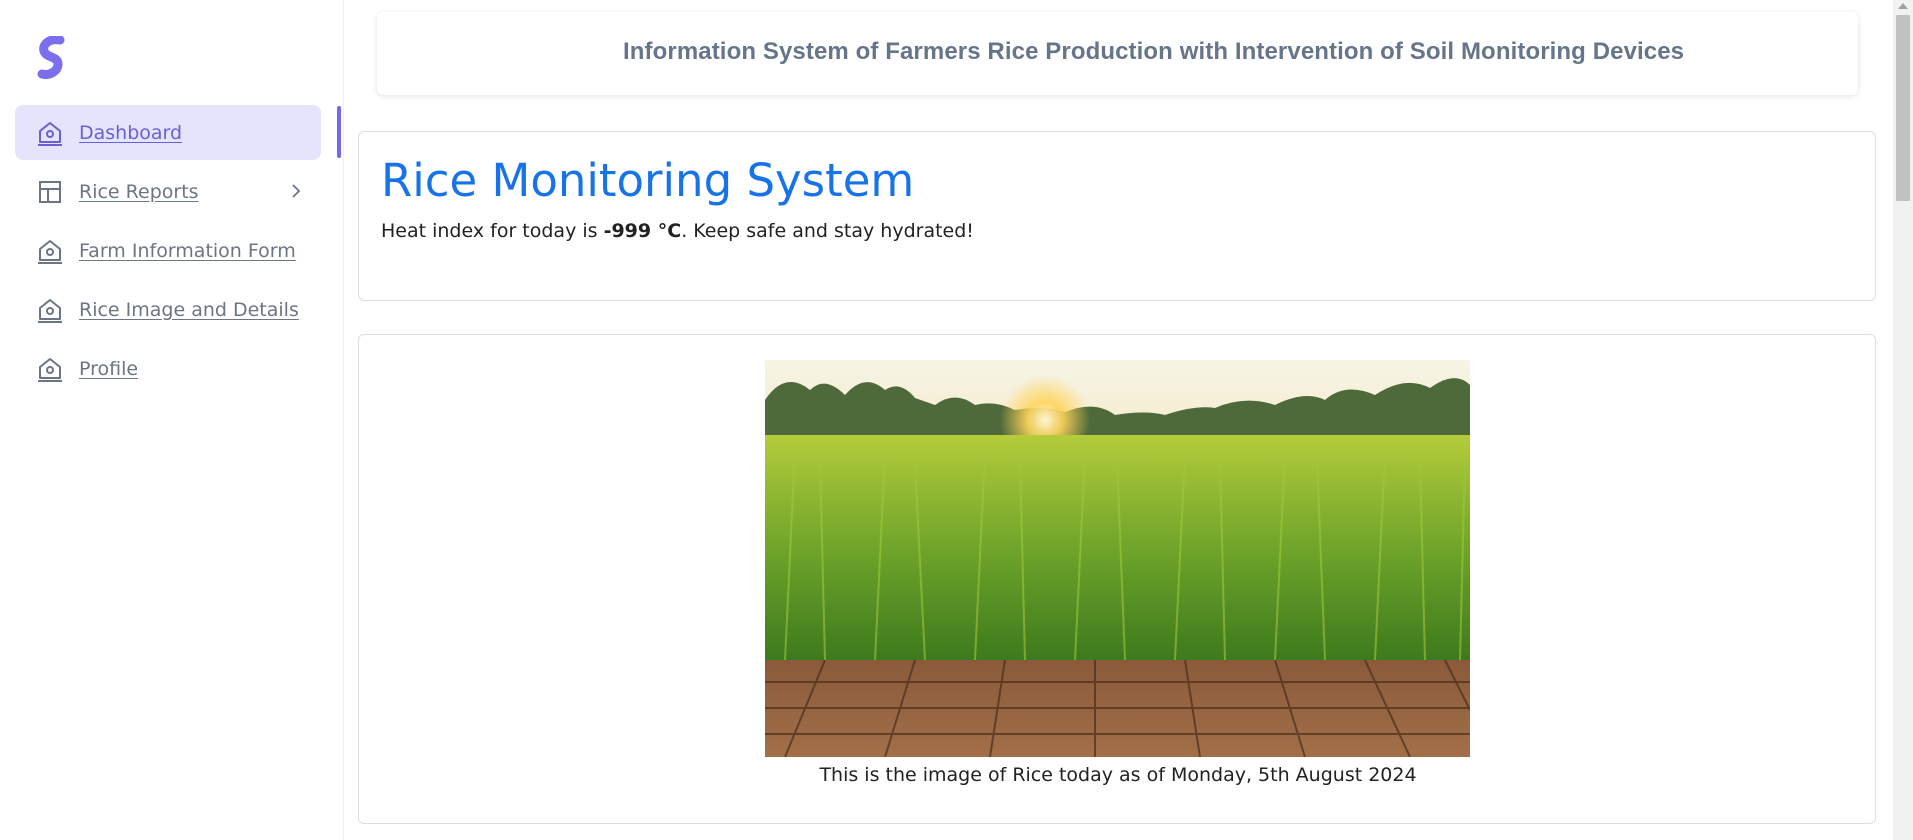 Image resolution: width=1913 pixels, height=840 pixels. What do you see at coordinates (189, 309) in the screenshot?
I see `sidebar-item-label: Rice Image and Details` at bounding box center [189, 309].